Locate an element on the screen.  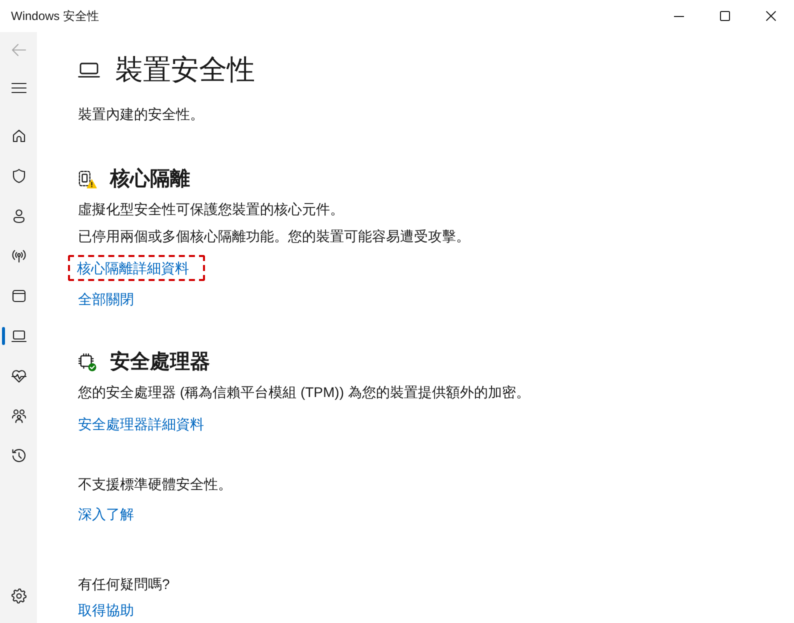
person-icon is located at coordinates (18, 216).